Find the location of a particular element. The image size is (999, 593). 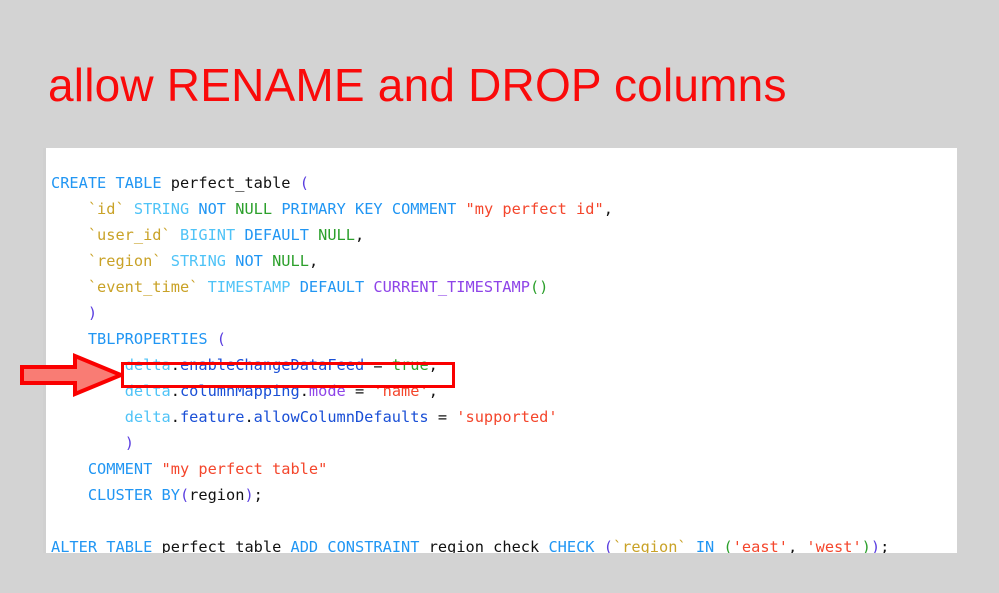

code-token: region is located at coordinates (217, 495).